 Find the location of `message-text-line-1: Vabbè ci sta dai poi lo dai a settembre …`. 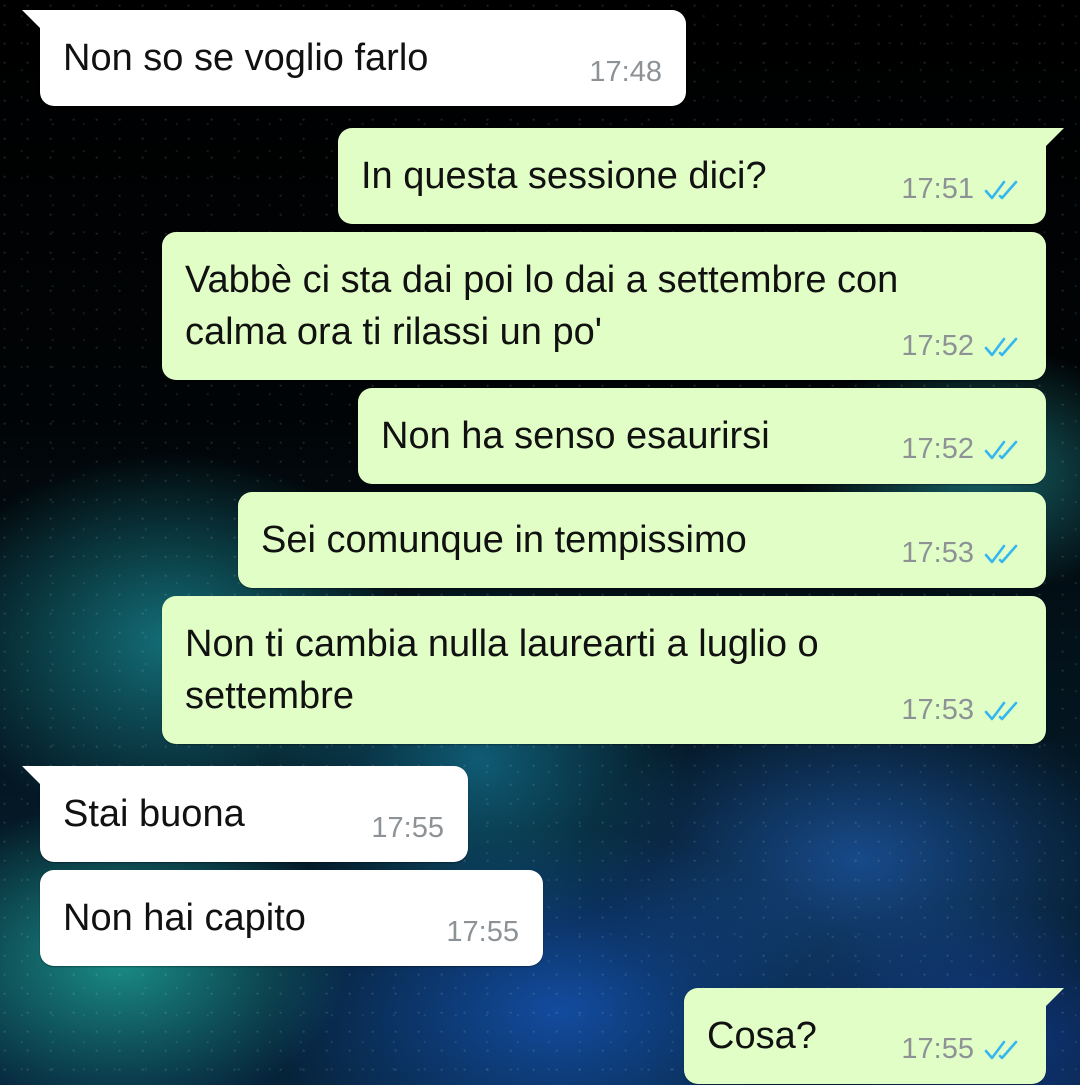

message-text-line-1: Vabbè ci sta dai poi lo dai a settembre … is located at coordinates (542, 280).